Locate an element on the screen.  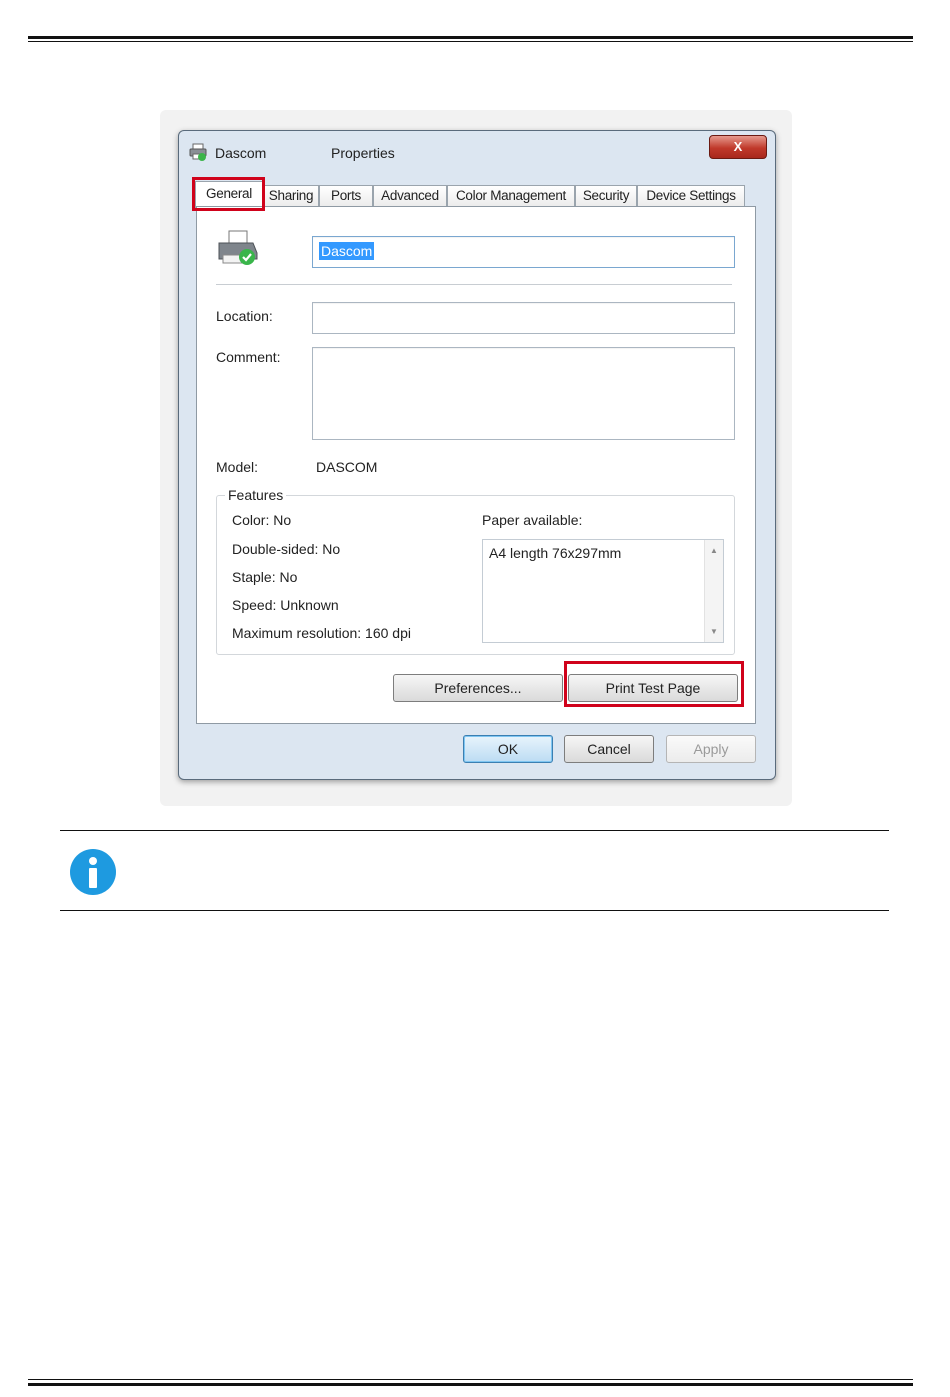
model-value: DASCOM is located at coordinates (347, 467).